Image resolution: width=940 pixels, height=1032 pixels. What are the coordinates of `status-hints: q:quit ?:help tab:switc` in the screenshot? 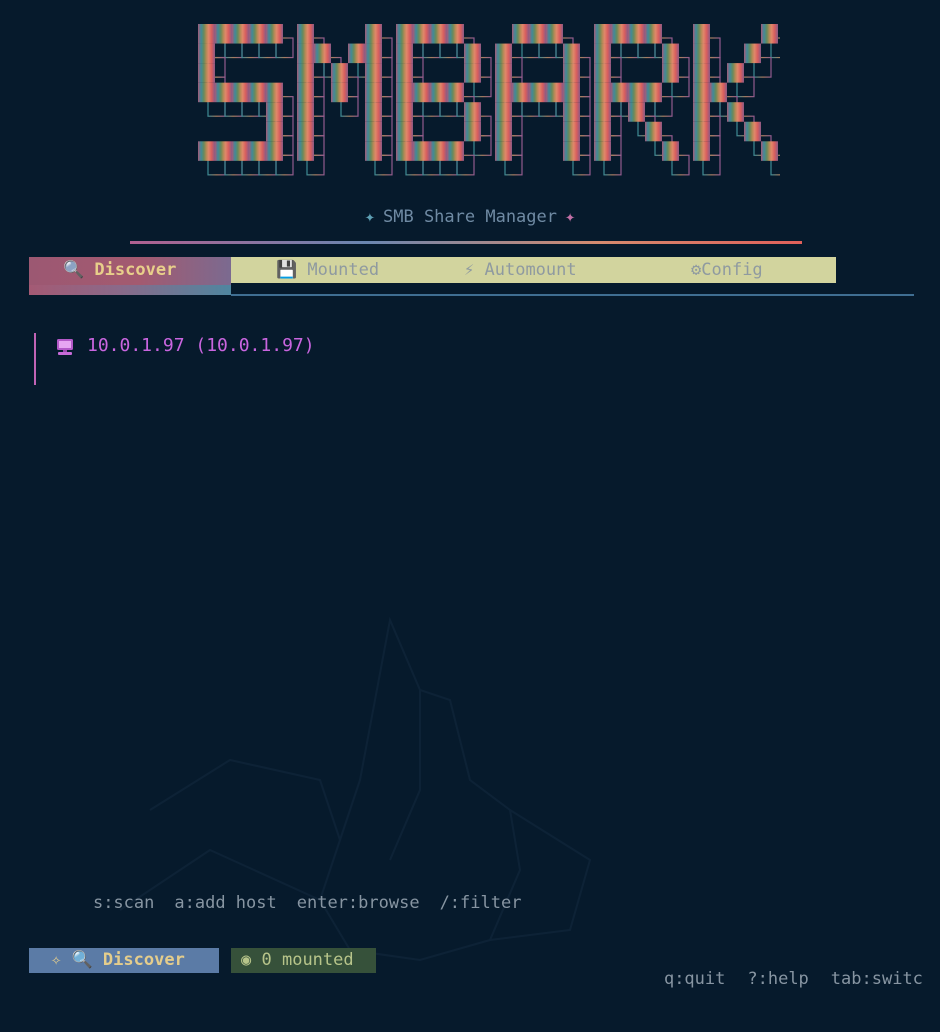 It's located at (773, 979).